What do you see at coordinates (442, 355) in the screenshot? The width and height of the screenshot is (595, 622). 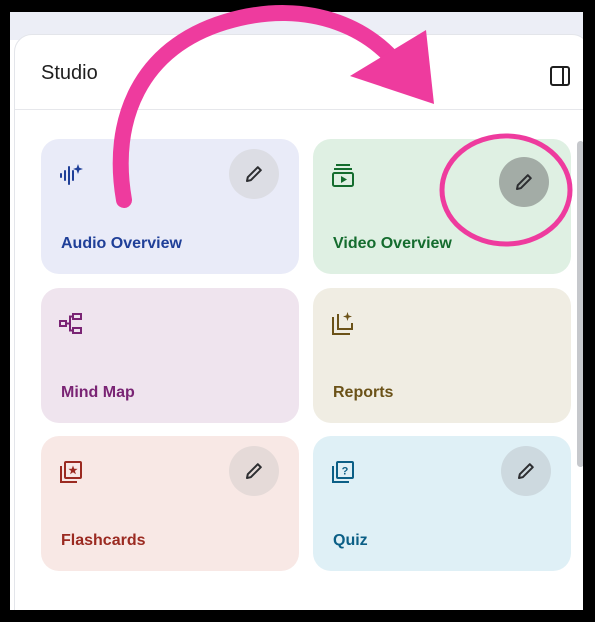 I see `card-reports: Reports` at bounding box center [442, 355].